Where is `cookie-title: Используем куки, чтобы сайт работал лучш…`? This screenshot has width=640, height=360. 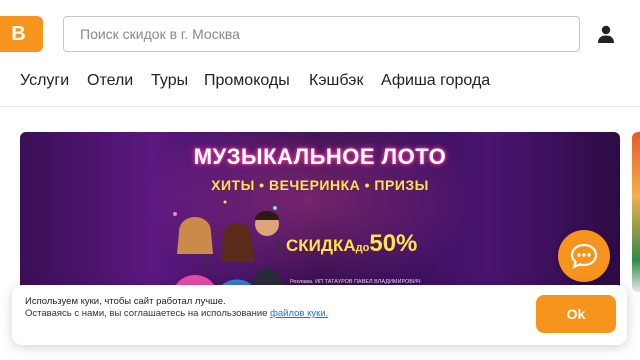
cookie-title: Используем куки, чтобы сайт работал лучш… is located at coordinates (125, 301).